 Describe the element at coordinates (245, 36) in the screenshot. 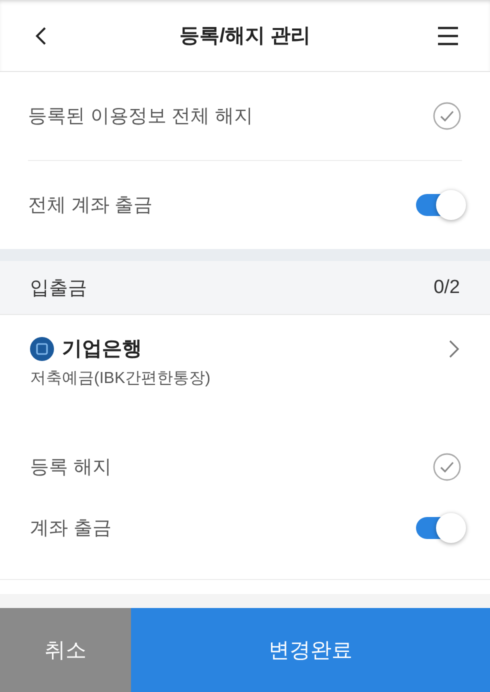

I see `page-title: 등록/해지 관리` at that location.